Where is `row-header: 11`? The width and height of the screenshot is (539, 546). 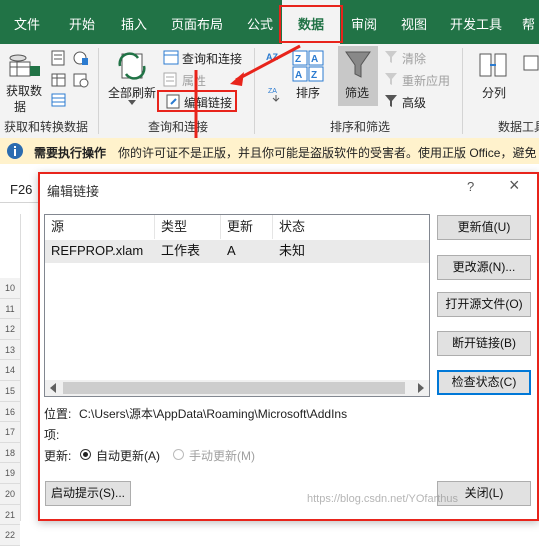 row-header: 11 is located at coordinates (10, 309).